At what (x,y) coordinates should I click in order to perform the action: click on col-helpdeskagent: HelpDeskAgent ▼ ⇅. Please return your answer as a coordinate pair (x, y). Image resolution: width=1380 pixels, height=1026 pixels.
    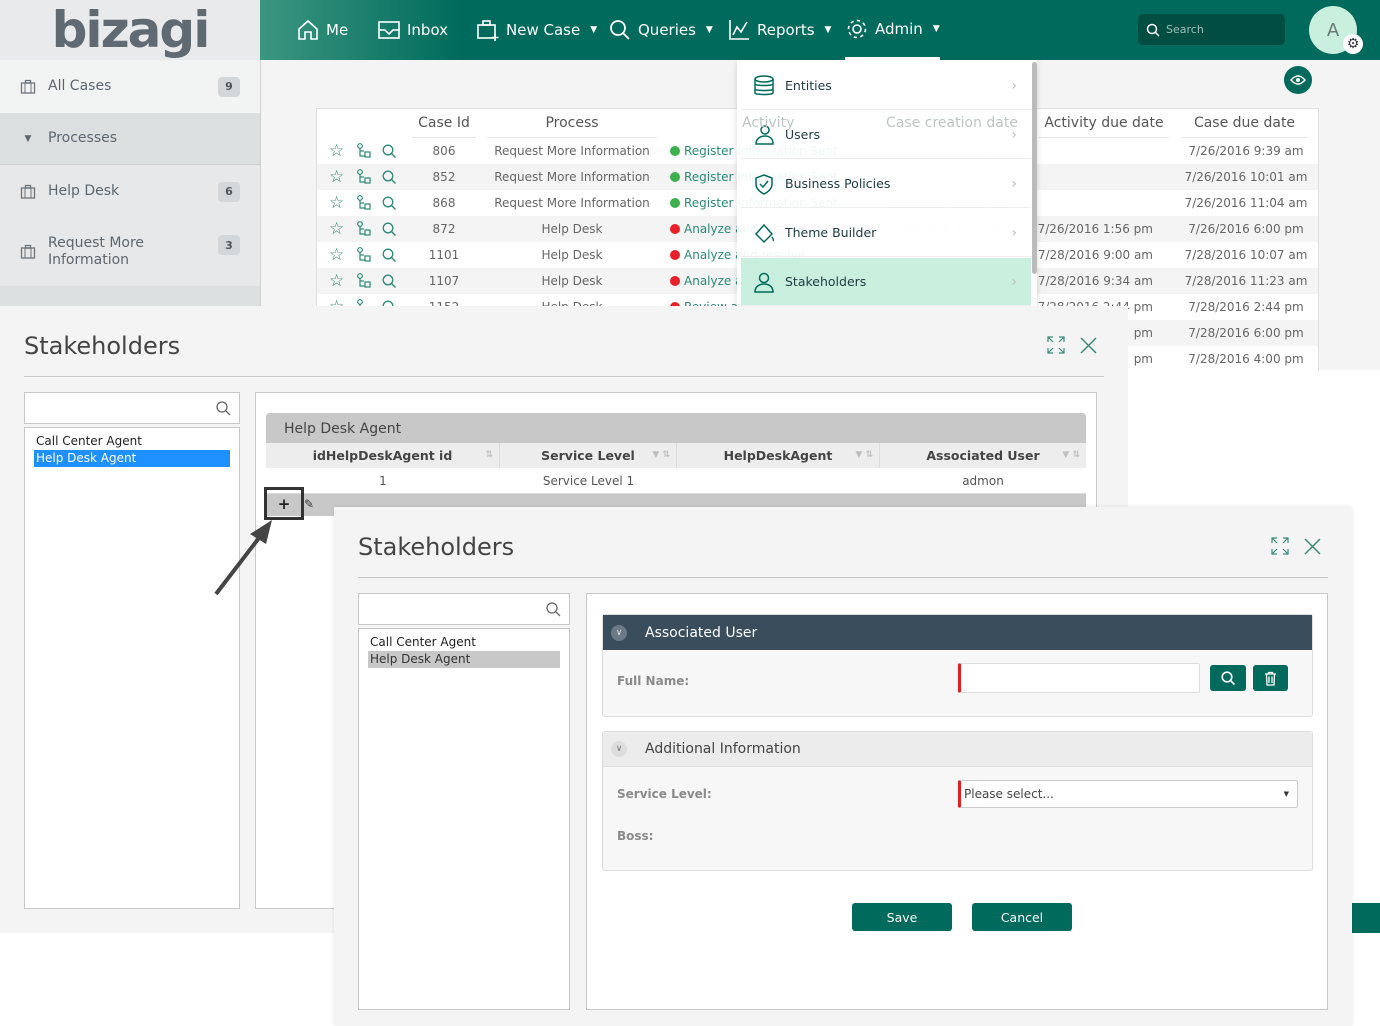
    Looking at the image, I should click on (778, 455).